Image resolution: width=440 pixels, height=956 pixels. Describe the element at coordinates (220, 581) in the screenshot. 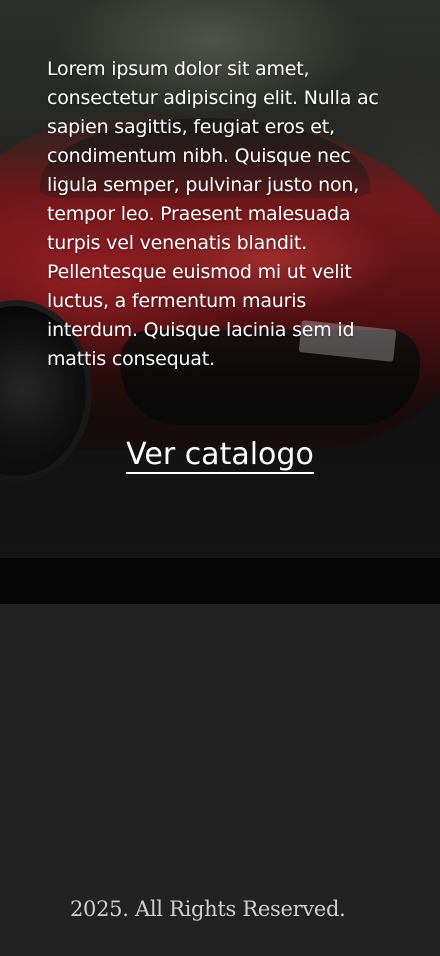

I see `section-divider` at that location.